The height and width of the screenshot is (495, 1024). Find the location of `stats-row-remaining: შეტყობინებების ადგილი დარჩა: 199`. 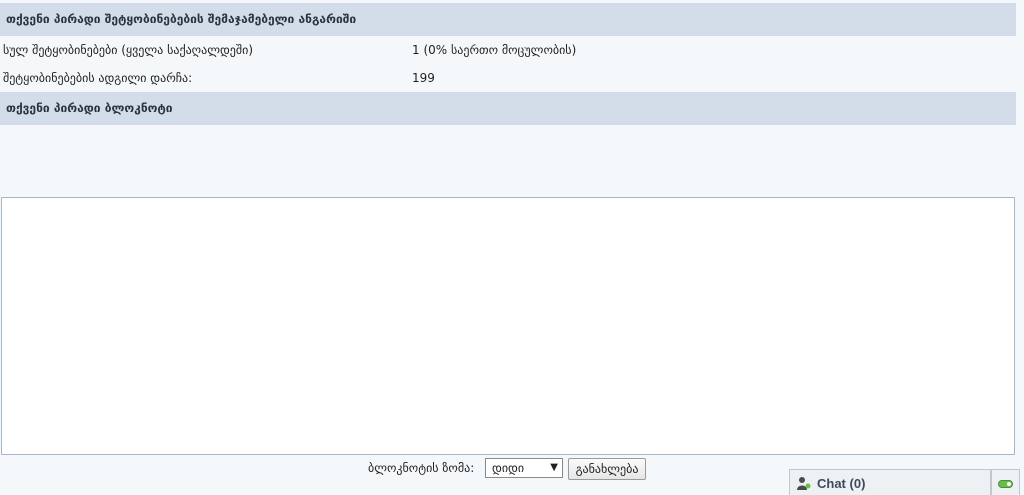

stats-row-remaining: შეტყობინებების ადგილი დარჩა: 199 is located at coordinates (508, 78).